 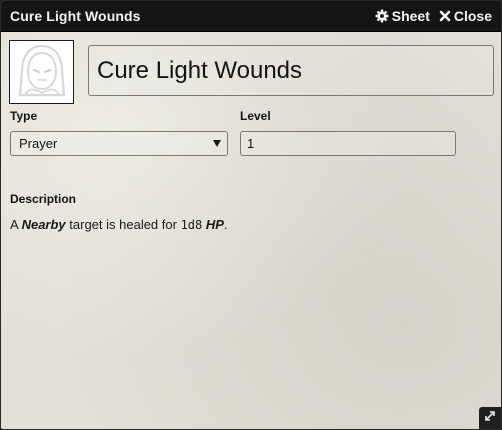 What do you see at coordinates (43, 224) in the screenshot?
I see `description-nearby: Nearby` at bounding box center [43, 224].